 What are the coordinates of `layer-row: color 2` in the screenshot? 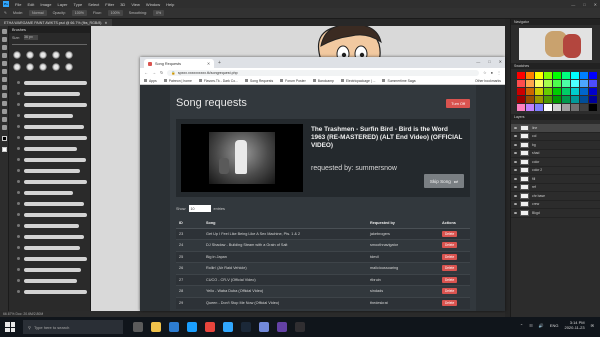 It's located at (555, 171).